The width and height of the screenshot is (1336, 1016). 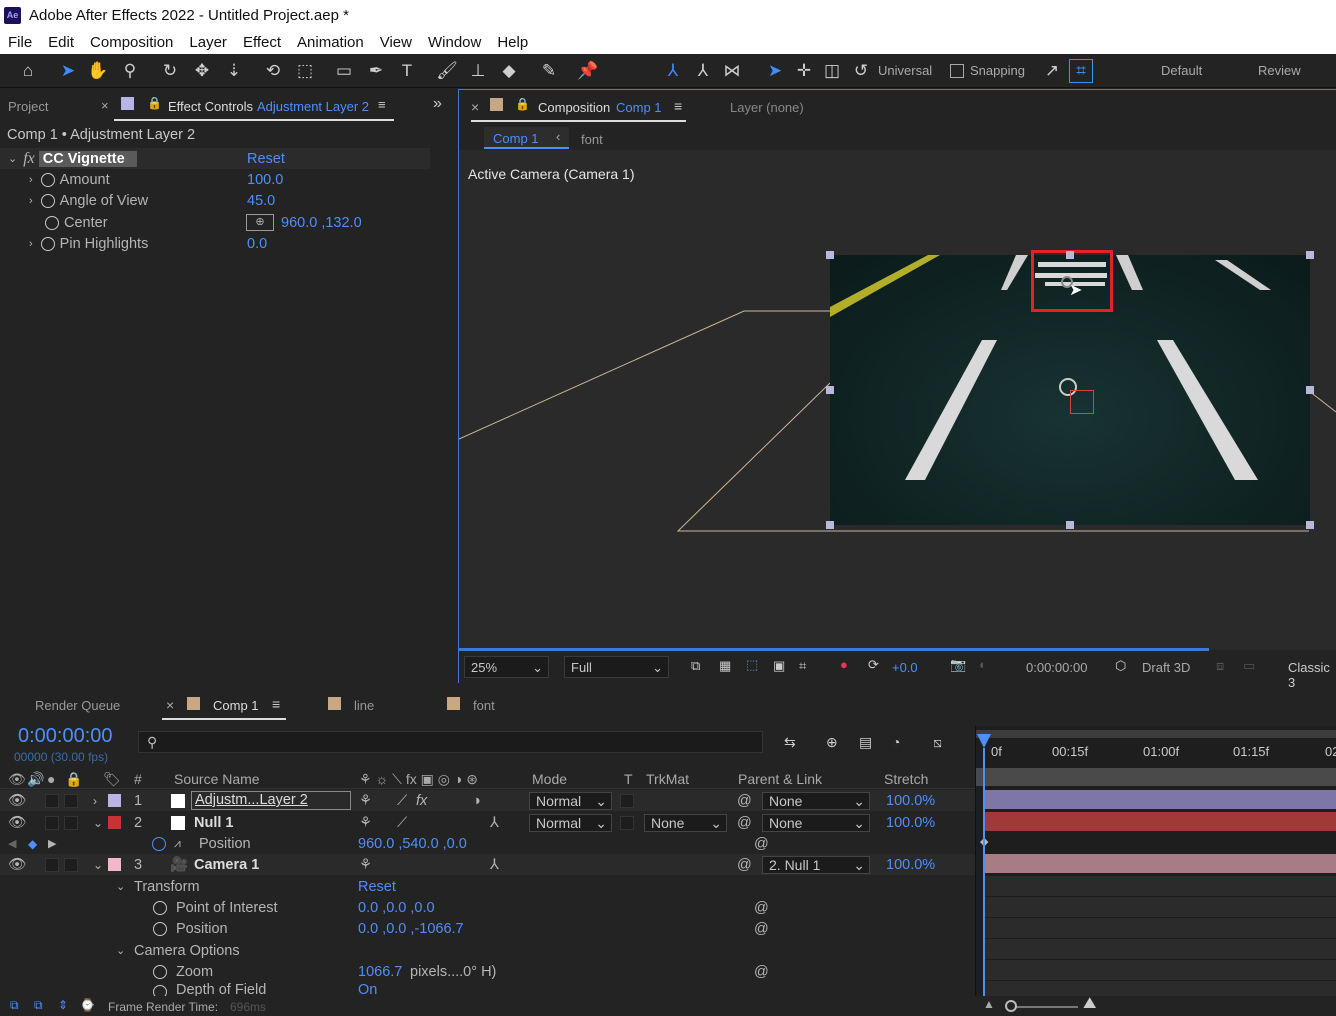 I want to click on time-graph: 0f 00:15f 01:00f 01:15f 02 ◆, so click(x=1155, y=861).